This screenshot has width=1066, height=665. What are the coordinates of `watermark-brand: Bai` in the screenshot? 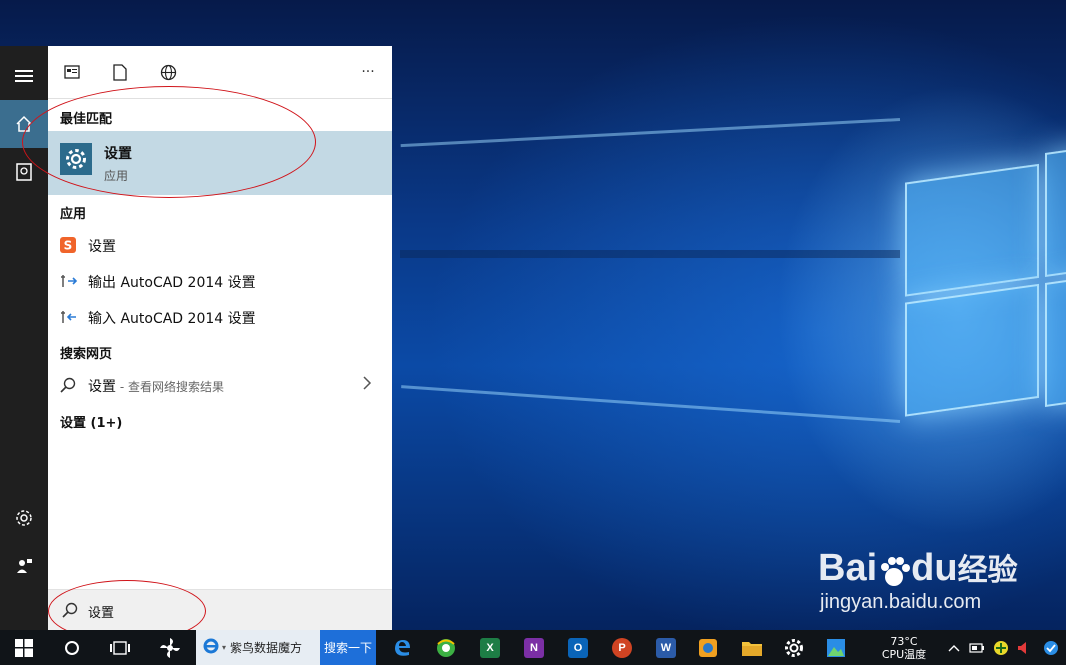 It's located at (848, 568).